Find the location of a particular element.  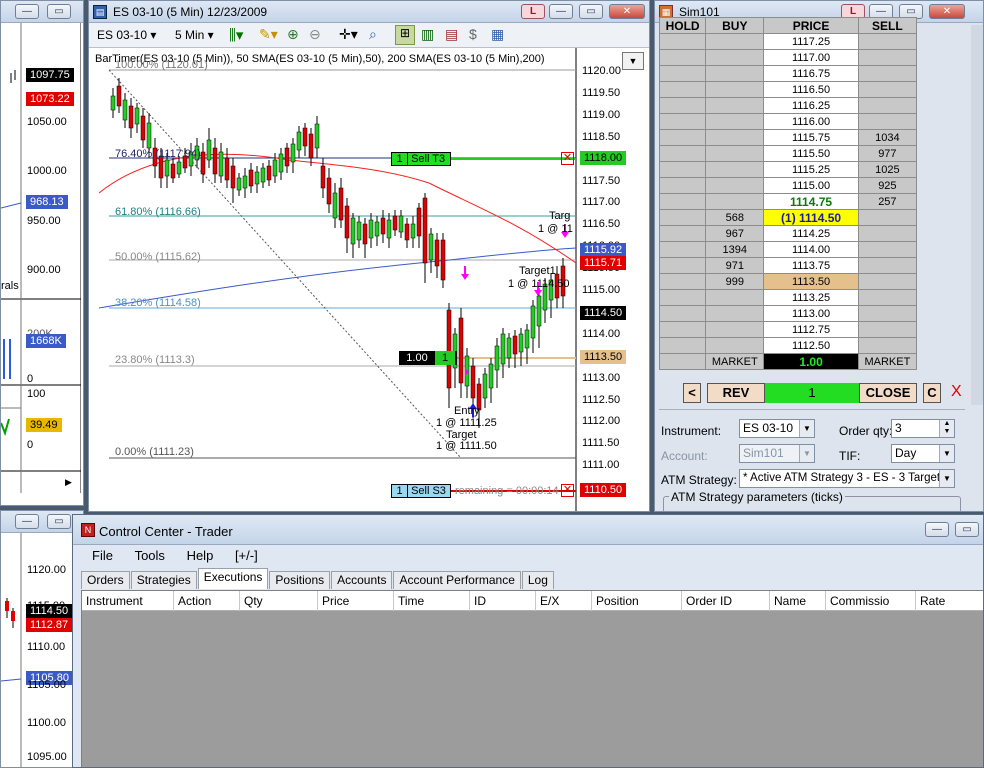

price-cell: 1115.25 is located at coordinates (811, 169).